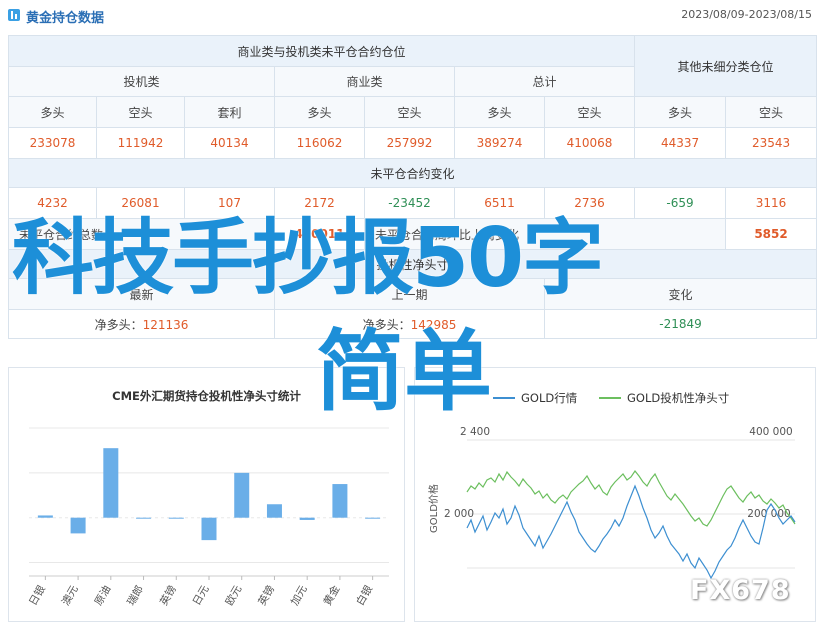  What do you see at coordinates (680, 324) in the screenshot?
I see `net-change-value: -21849` at bounding box center [680, 324].